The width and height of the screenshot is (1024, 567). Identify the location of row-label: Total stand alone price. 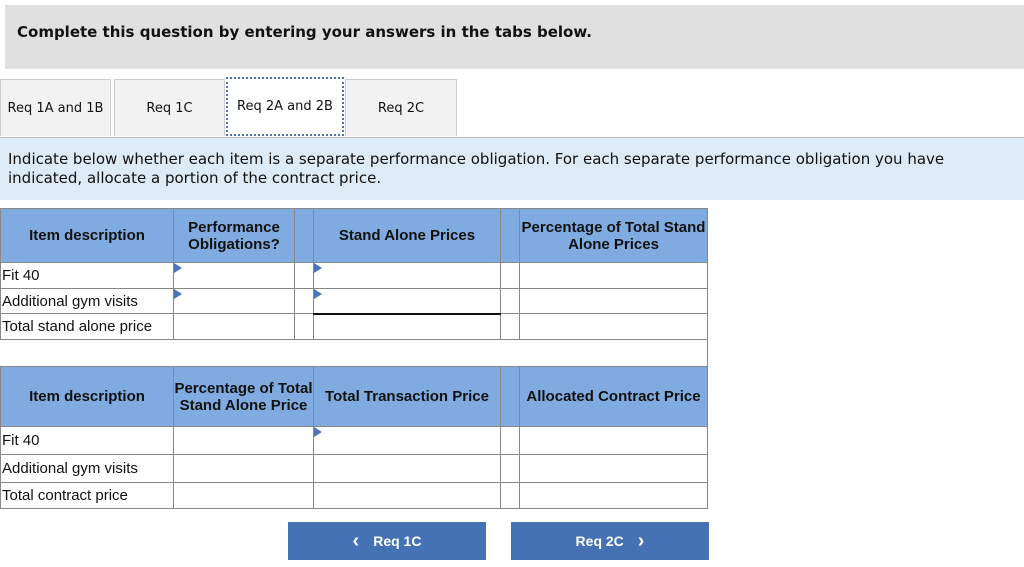
(87, 326).